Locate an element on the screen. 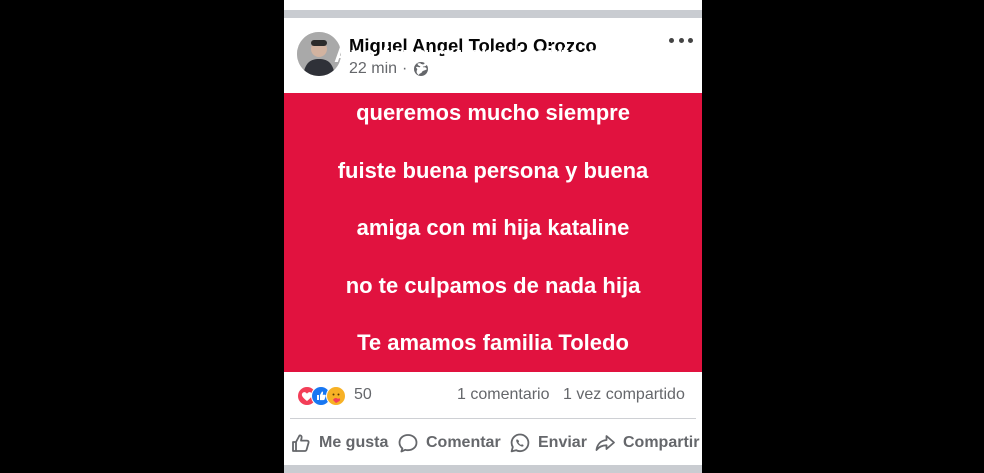  share-button: Compartir is located at coordinates (646, 443).